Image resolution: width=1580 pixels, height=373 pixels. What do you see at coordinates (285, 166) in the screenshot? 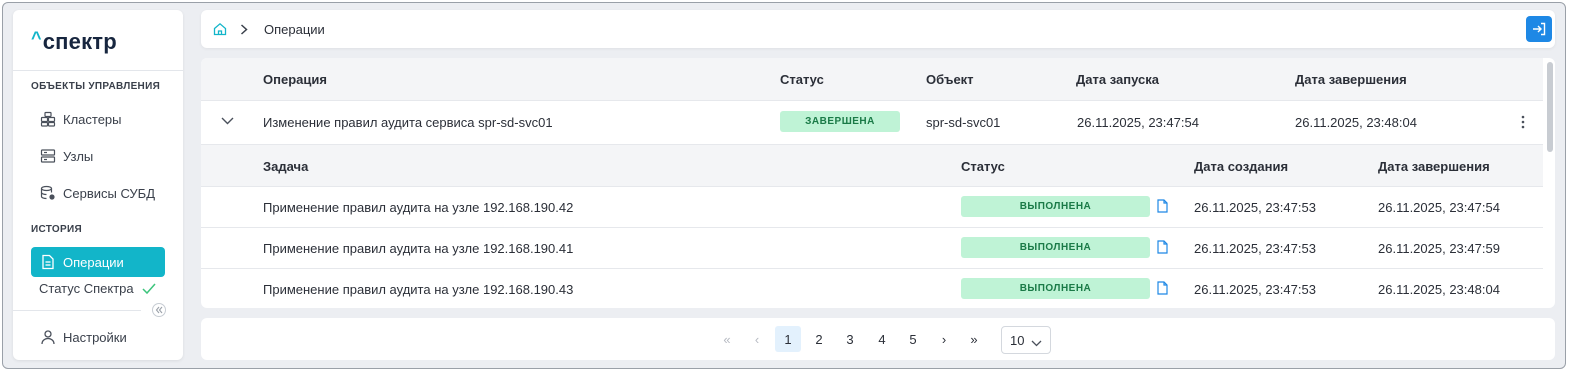
I see `column-header-task: Задача` at bounding box center [285, 166].